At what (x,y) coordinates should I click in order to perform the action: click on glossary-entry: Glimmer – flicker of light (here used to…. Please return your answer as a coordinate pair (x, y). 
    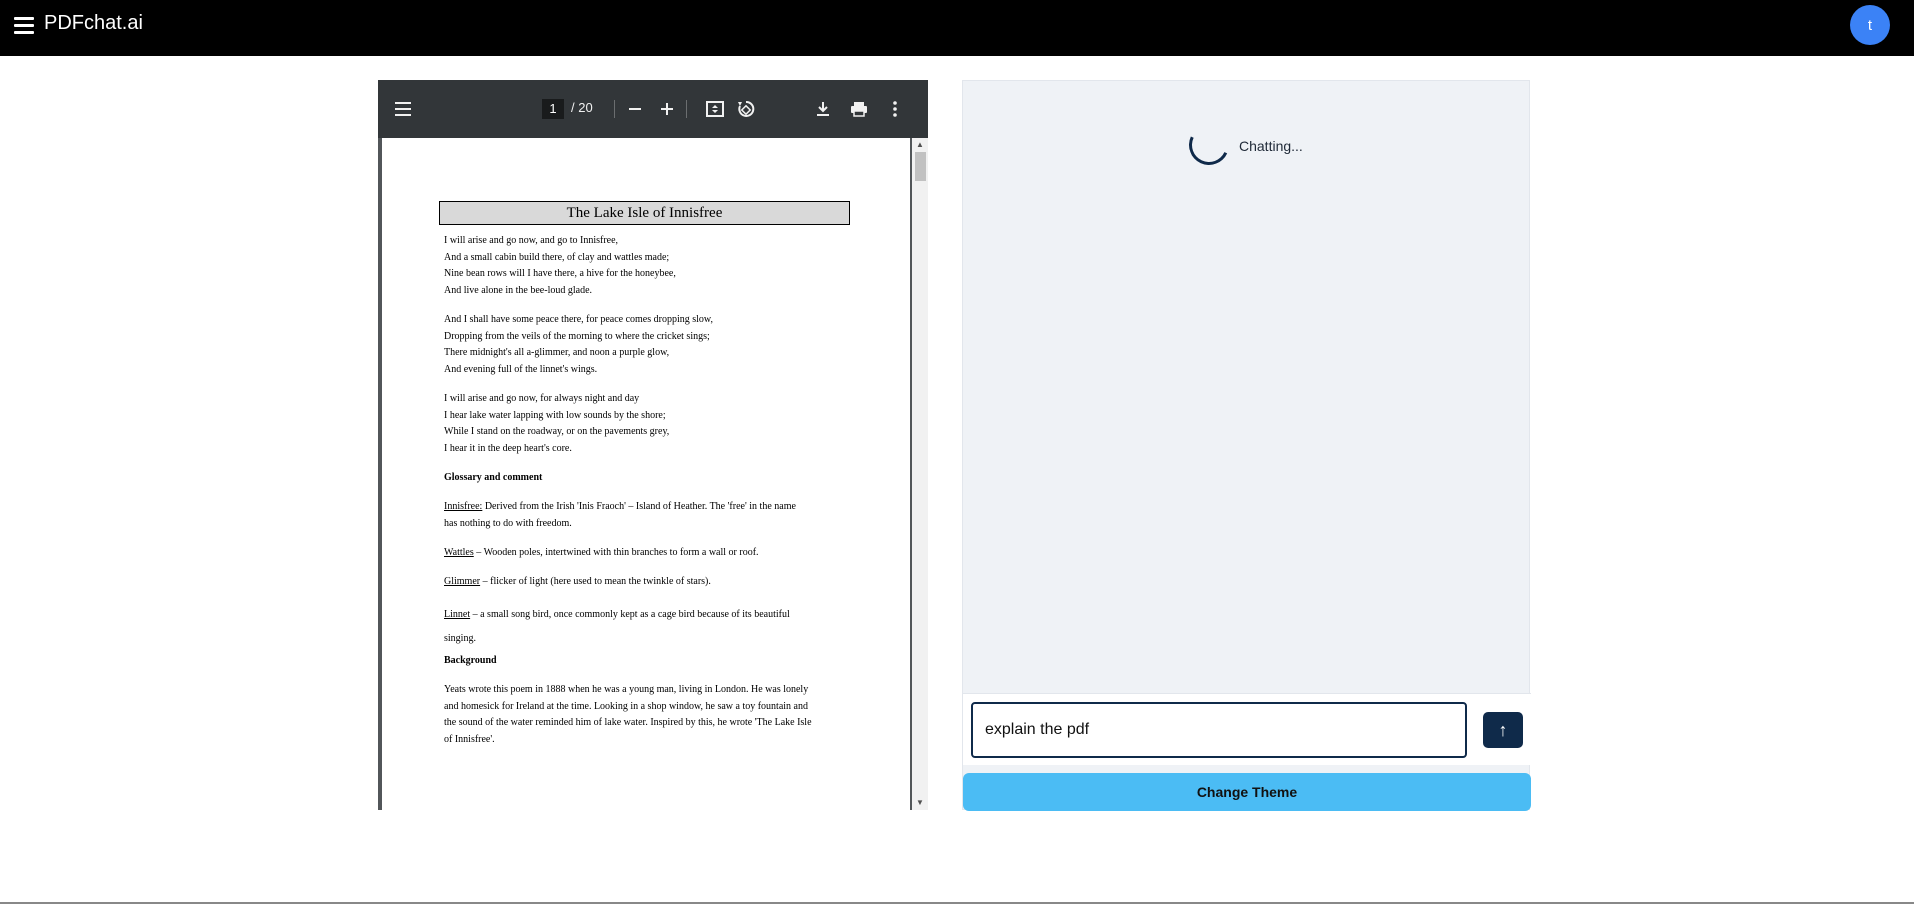
    Looking at the image, I should click on (577, 581).